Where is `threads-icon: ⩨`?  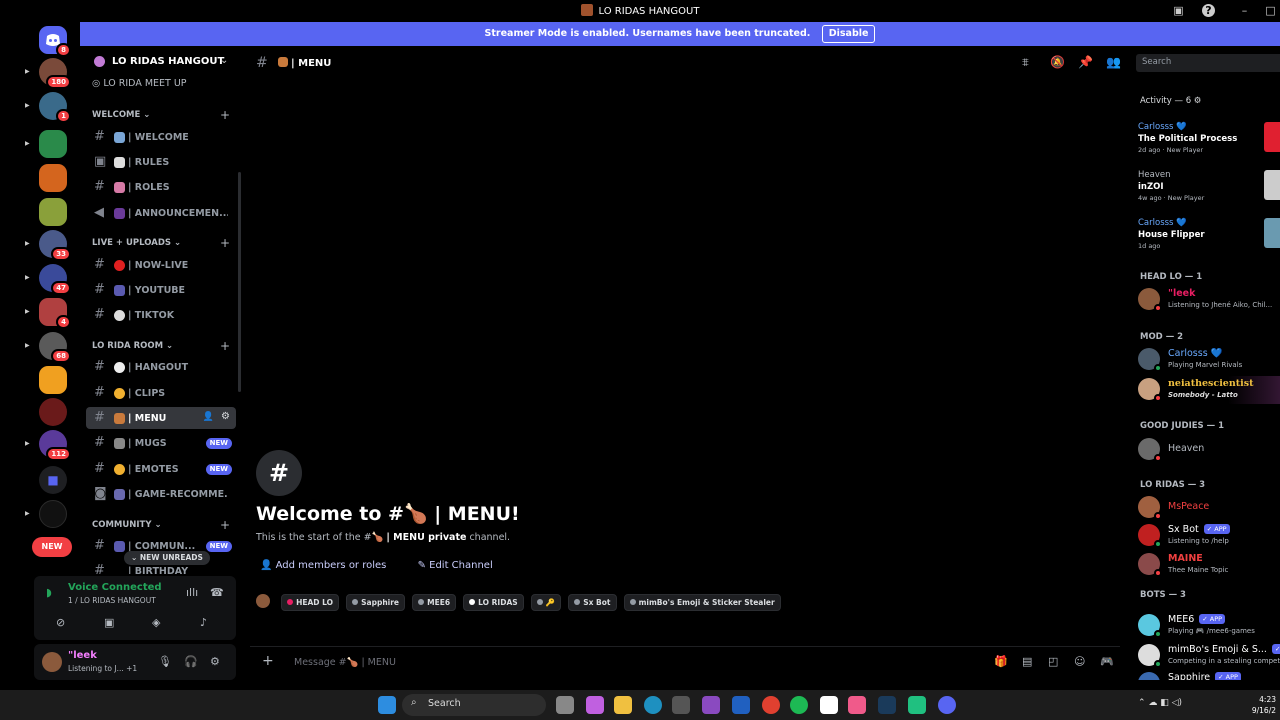
threads-icon: ⩨ is located at coordinates (1025, 62).